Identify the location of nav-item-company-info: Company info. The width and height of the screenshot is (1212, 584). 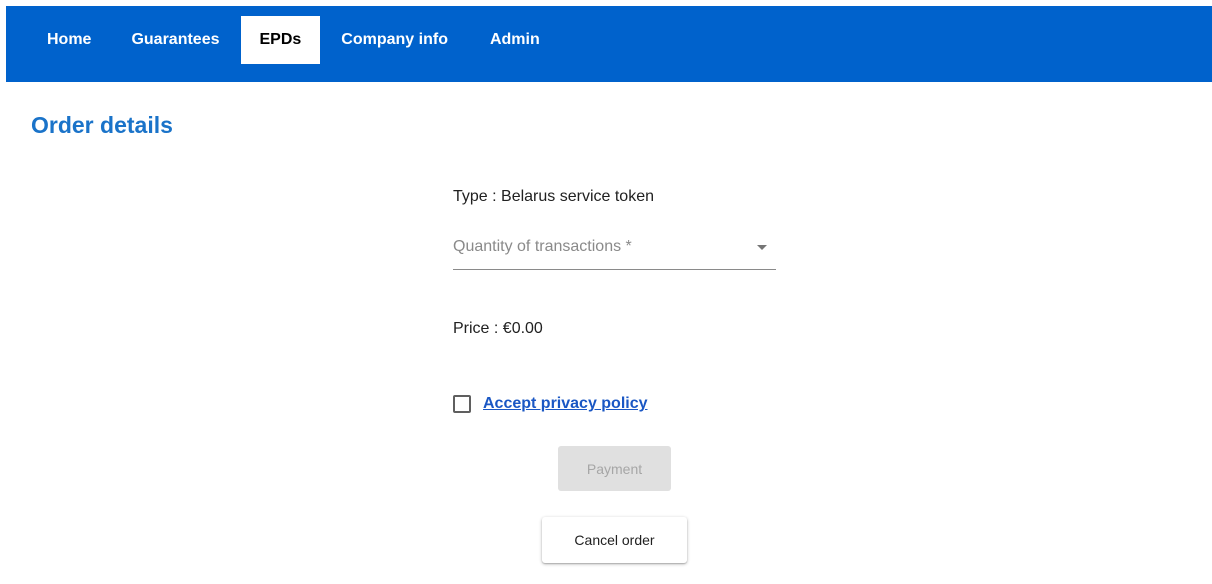
(394, 40).